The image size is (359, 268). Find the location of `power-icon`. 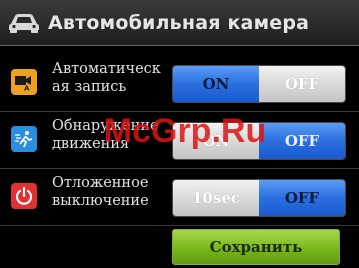

power-icon is located at coordinates (24, 196).